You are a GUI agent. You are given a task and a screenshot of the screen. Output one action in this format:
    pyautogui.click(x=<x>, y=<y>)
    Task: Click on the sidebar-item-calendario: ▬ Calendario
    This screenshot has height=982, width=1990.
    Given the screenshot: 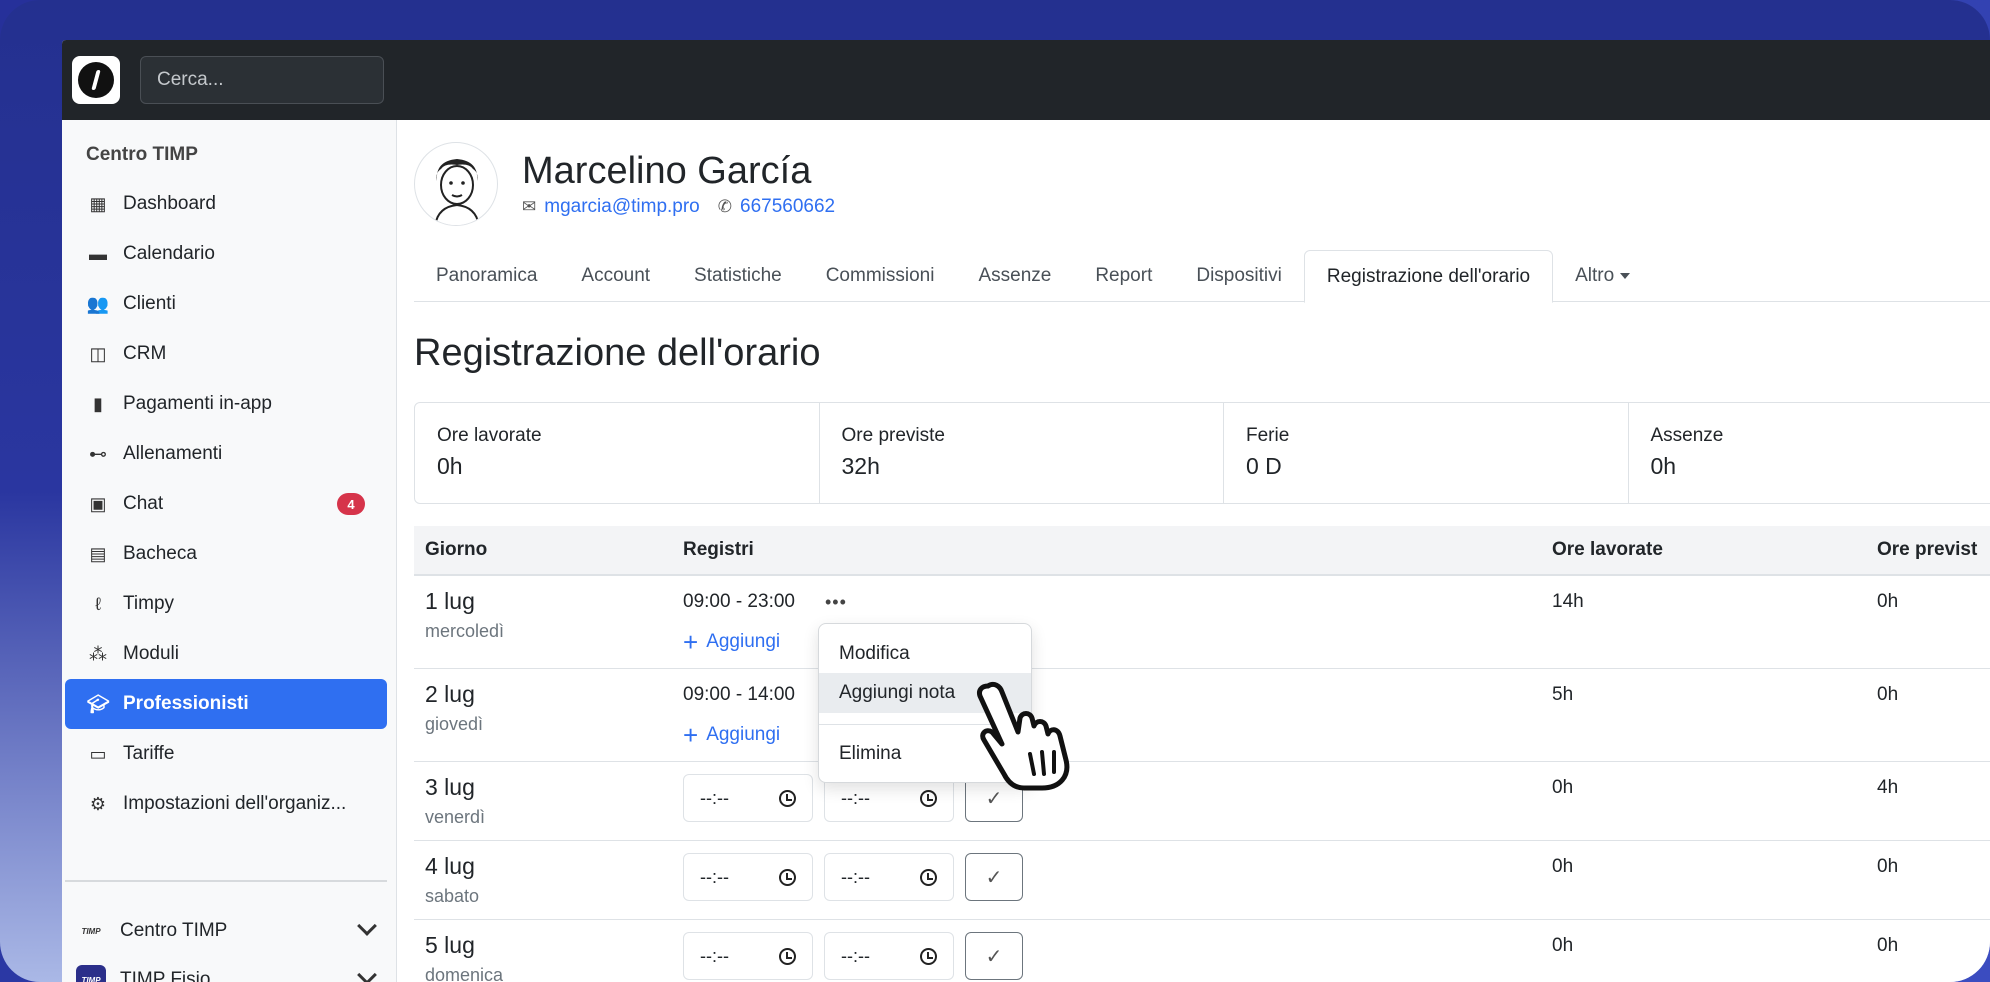 What is the action you would take?
    pyautogui.click(x=226, y=254)
    